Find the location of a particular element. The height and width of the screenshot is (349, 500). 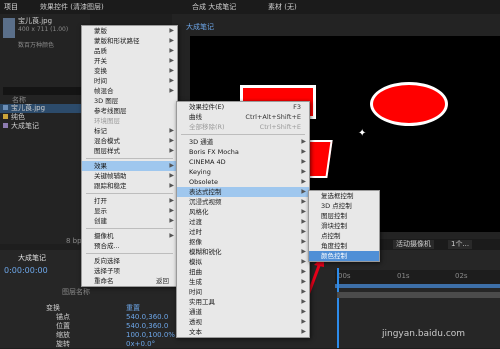

row-value: 100.0,100.0% is located at coordinates (150, 335).